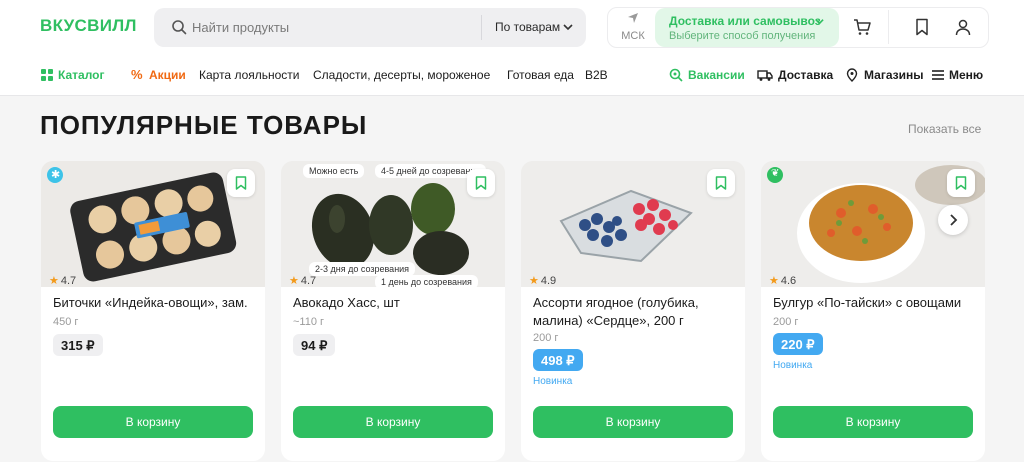  I want to click on city-selector: МСК, so click(633, 28).